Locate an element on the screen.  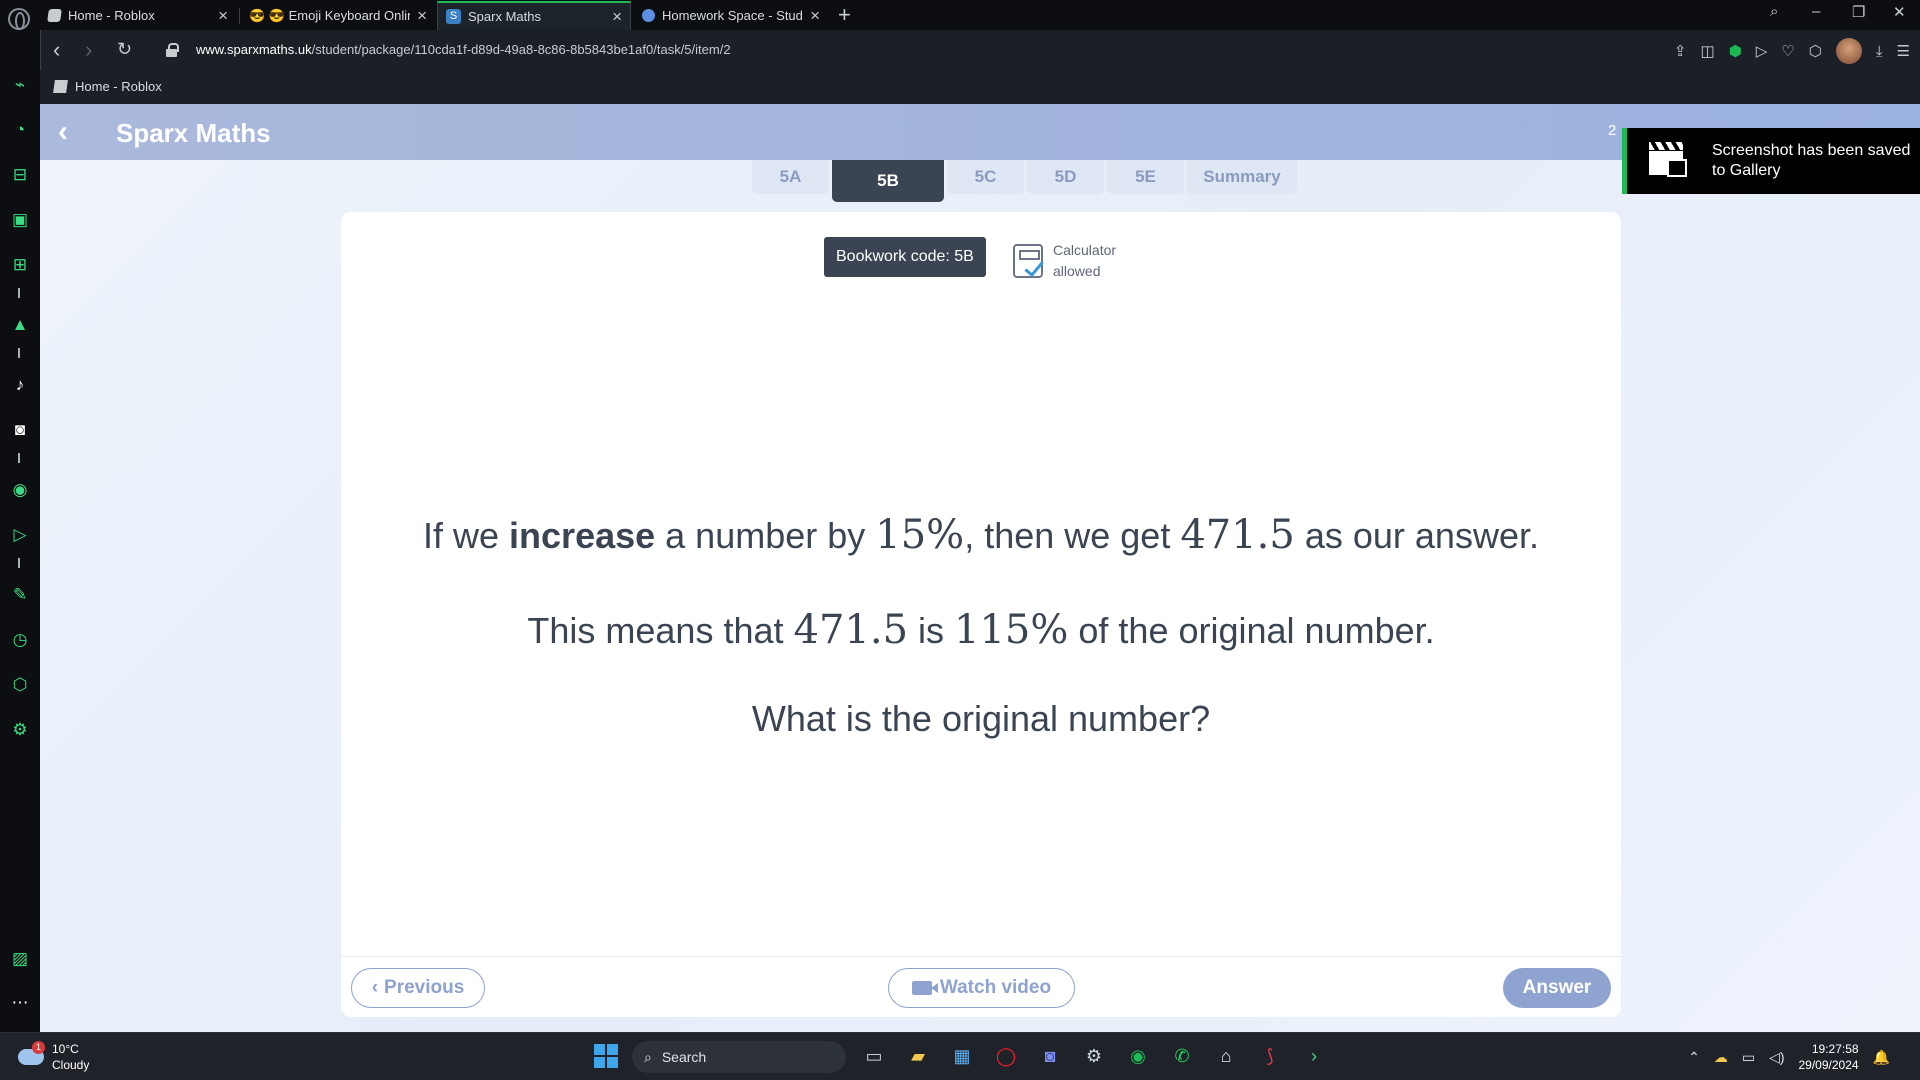
history-icon: ◷ is located at coordinates (20, 640).